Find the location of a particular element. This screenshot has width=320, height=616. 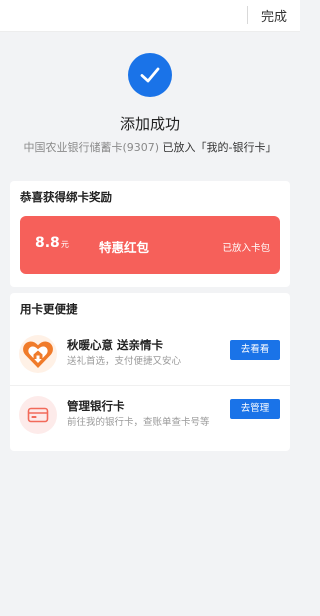

success-check-icon is located at coordinates (150, 75).